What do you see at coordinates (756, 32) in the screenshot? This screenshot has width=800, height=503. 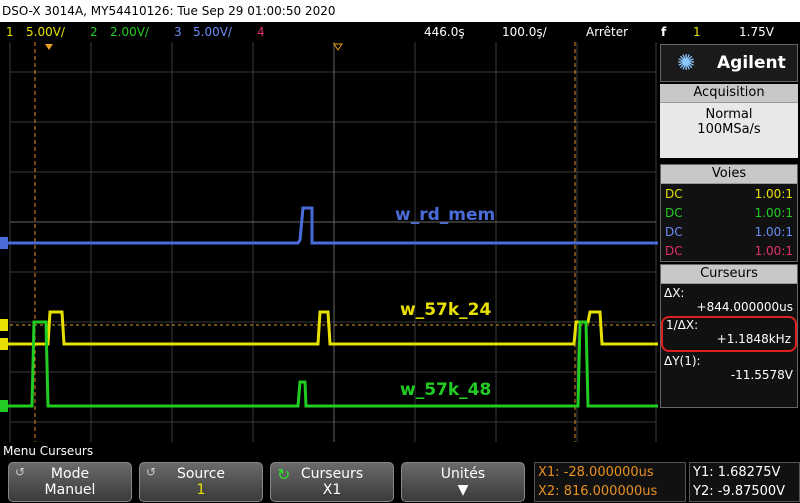 I see `trigger-level: 1.75V` at bounding box center [756, 32].